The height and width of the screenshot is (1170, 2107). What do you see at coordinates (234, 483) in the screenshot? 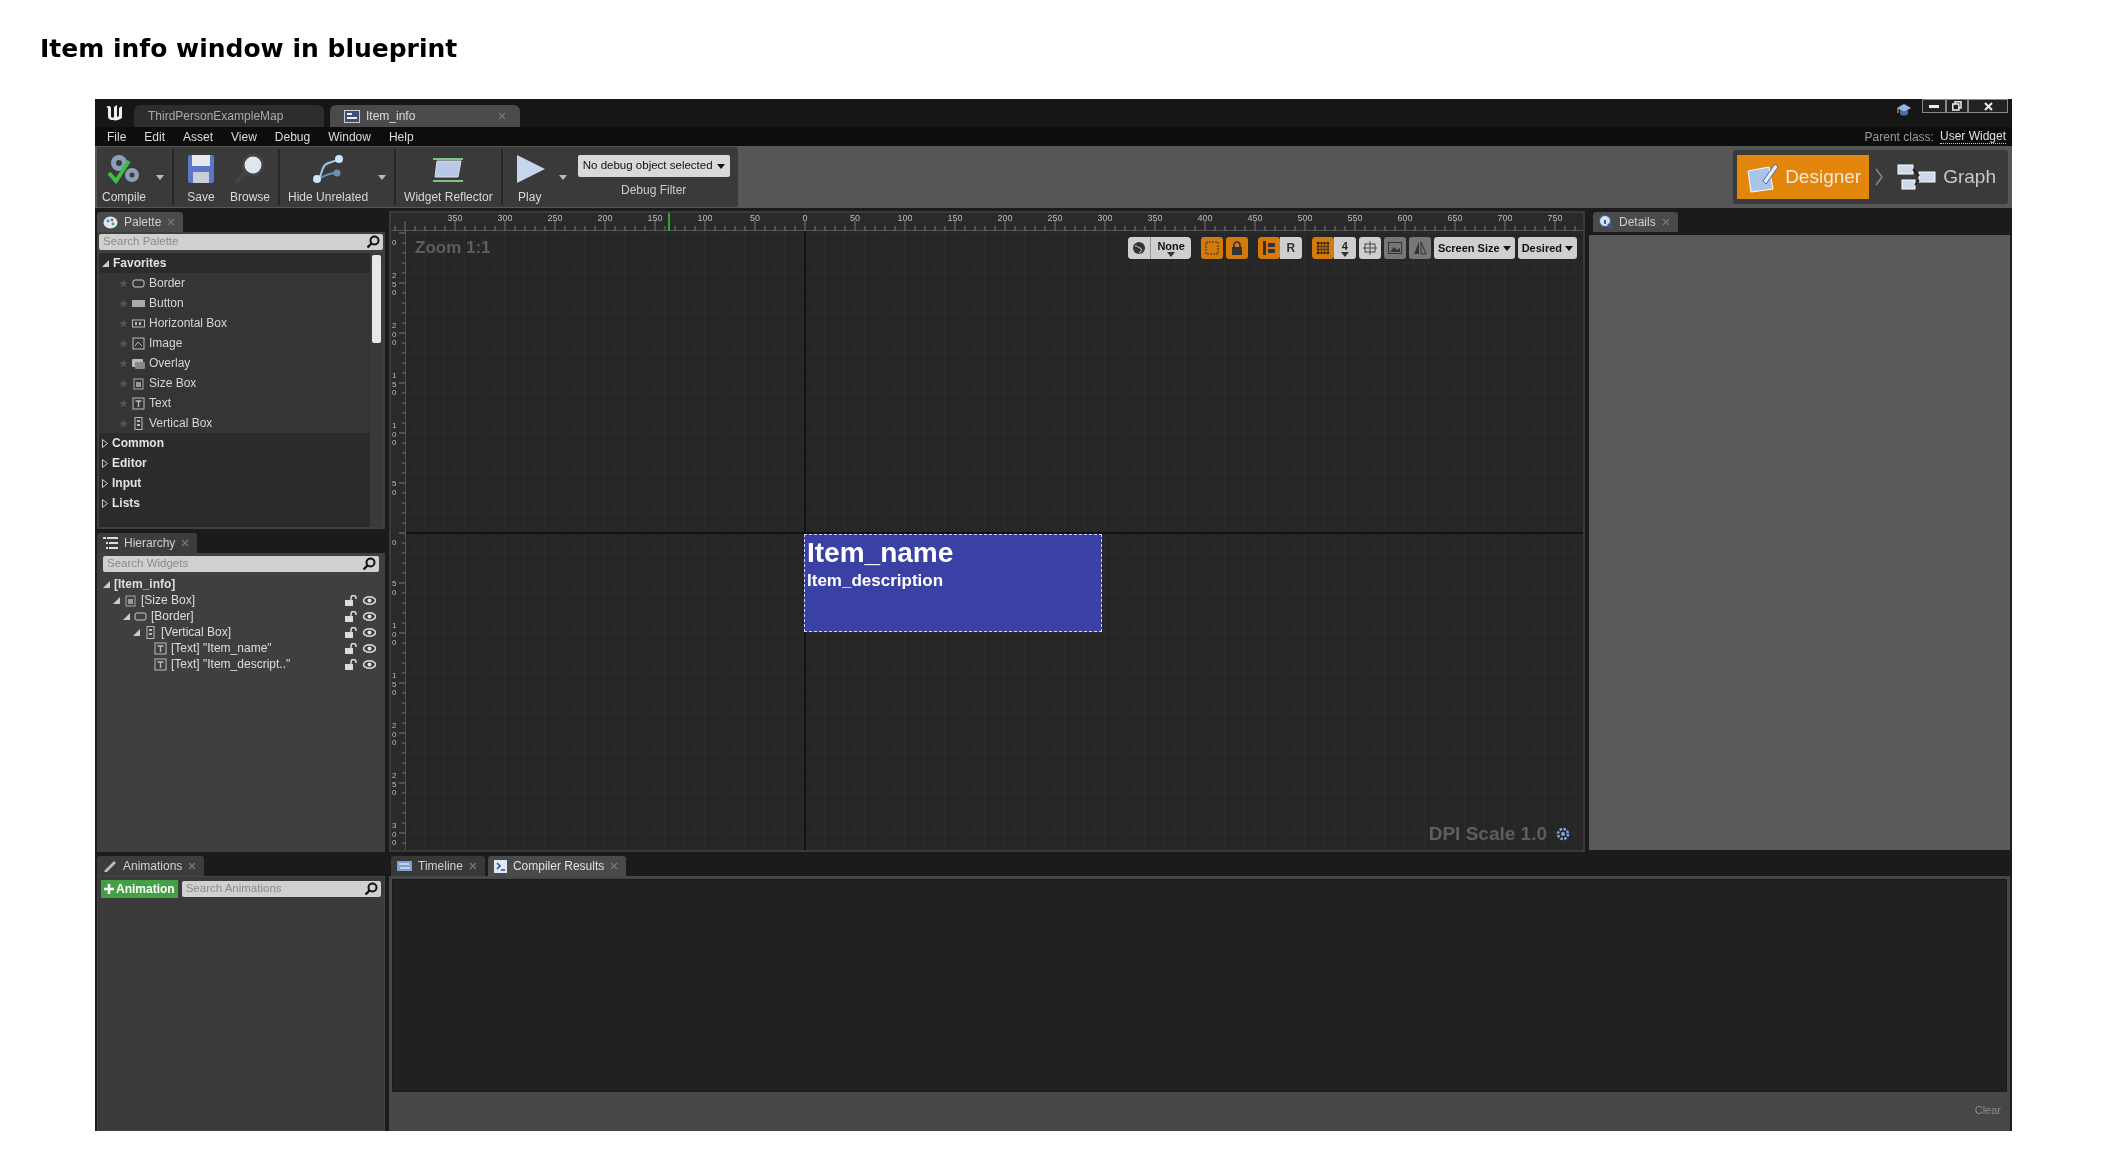
I see `category-row: Input` at bounding box center [234, 483].